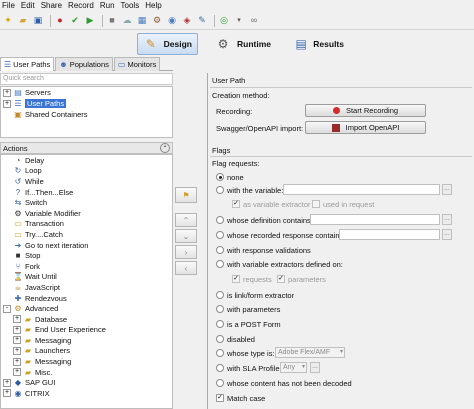 Image resolution: width=474 pixels, height=409 pixels. I want to click on check-icon: ✔, so click(75, 21).